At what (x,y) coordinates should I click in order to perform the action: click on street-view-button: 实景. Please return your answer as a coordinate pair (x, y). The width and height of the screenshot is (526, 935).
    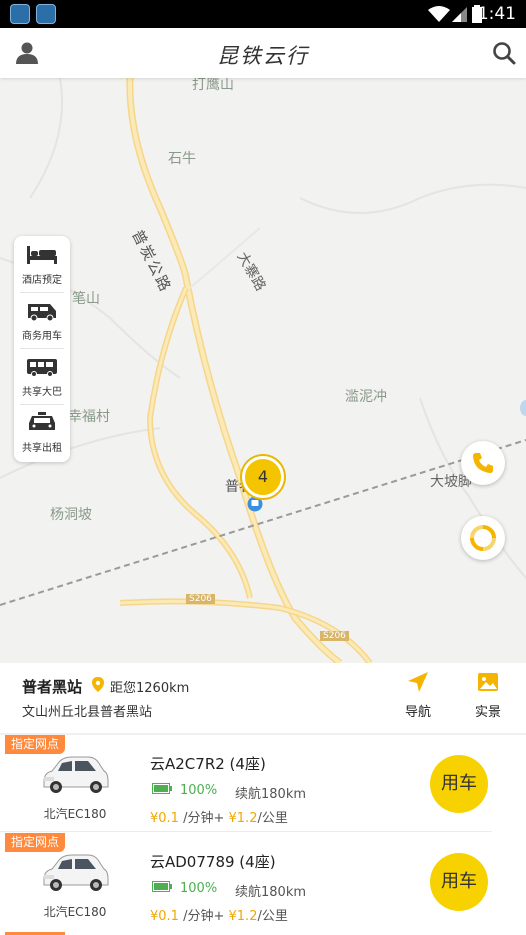
    Looking at the image, I should click on (488, 695).